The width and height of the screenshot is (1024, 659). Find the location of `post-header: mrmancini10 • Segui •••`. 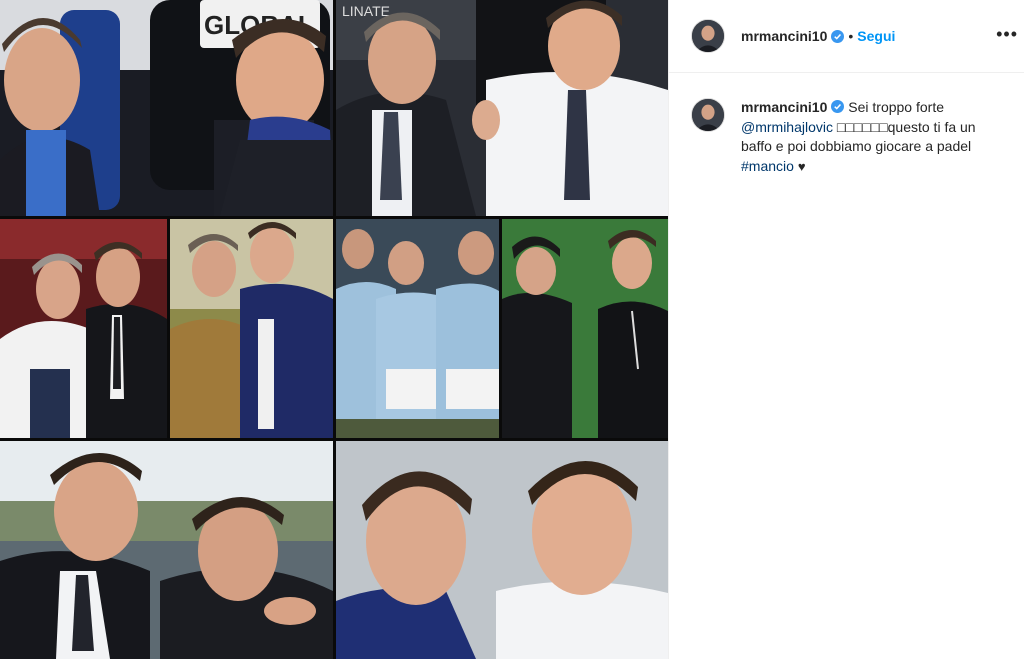

post-header: mrmancini10 • Segui ••• is located at coordinates (846, 36).